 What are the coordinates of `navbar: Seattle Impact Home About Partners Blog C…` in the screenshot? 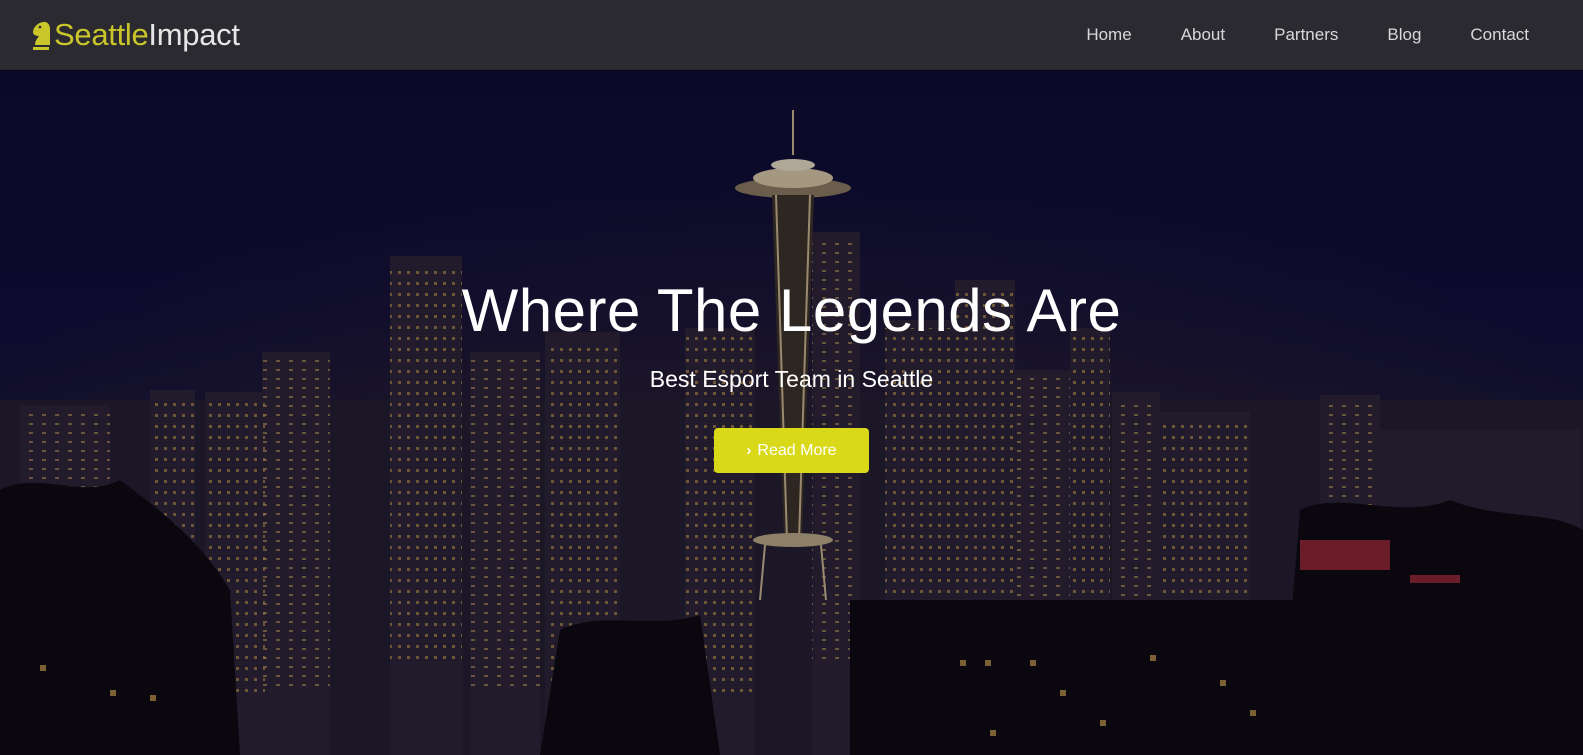 It's located at (791, 35).